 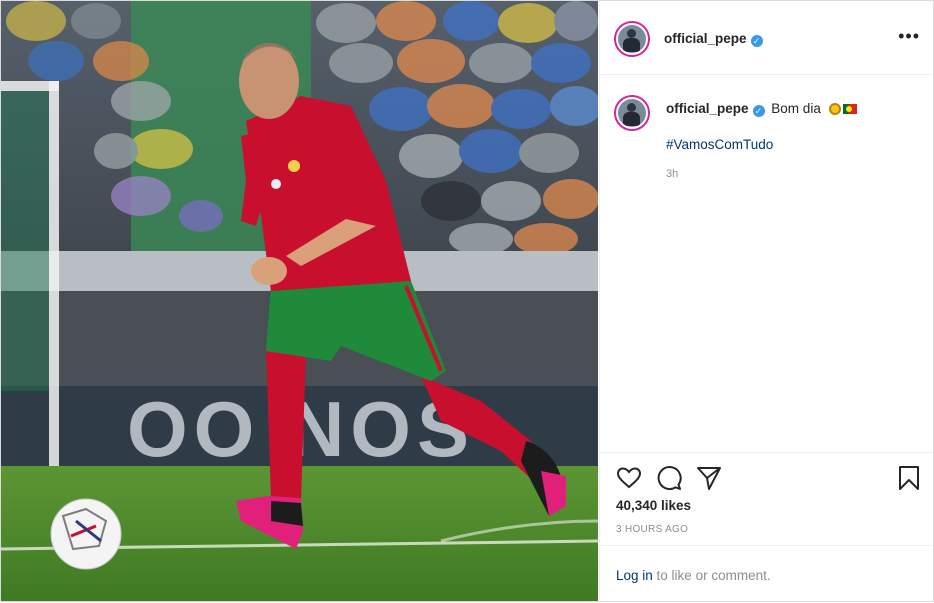 I want to click on sun-emoji-icon, so click(x=834, y=109).